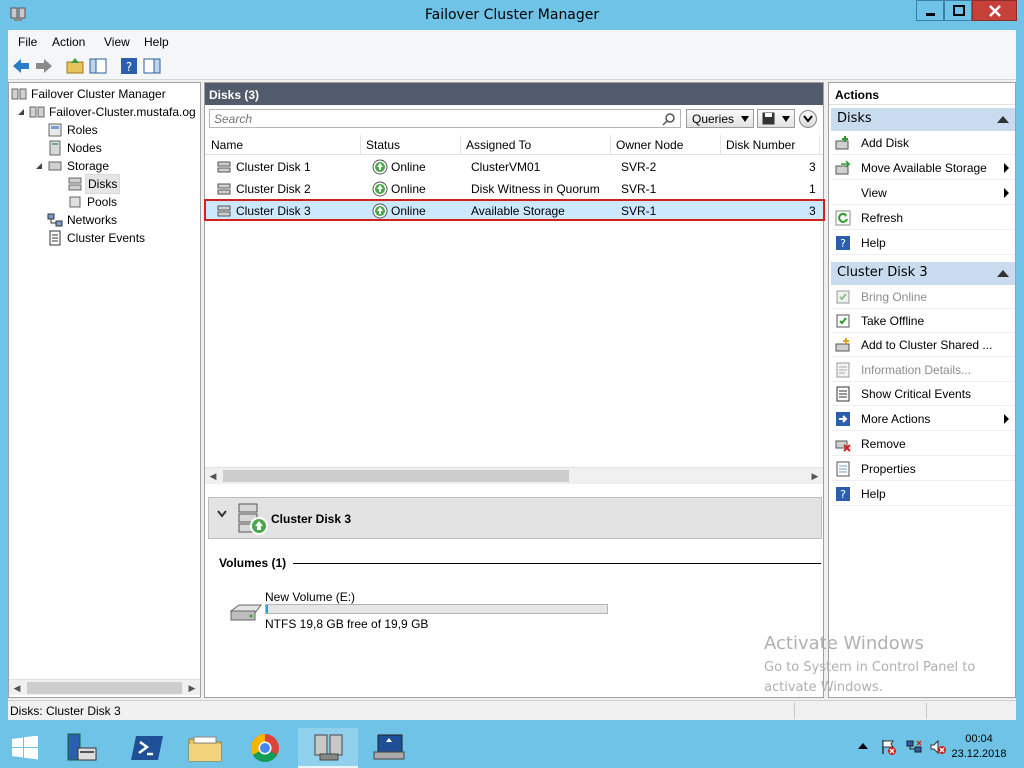  I want to click on tree-horizontal-scrollbar: ◀ ▶, so click(104, 687).